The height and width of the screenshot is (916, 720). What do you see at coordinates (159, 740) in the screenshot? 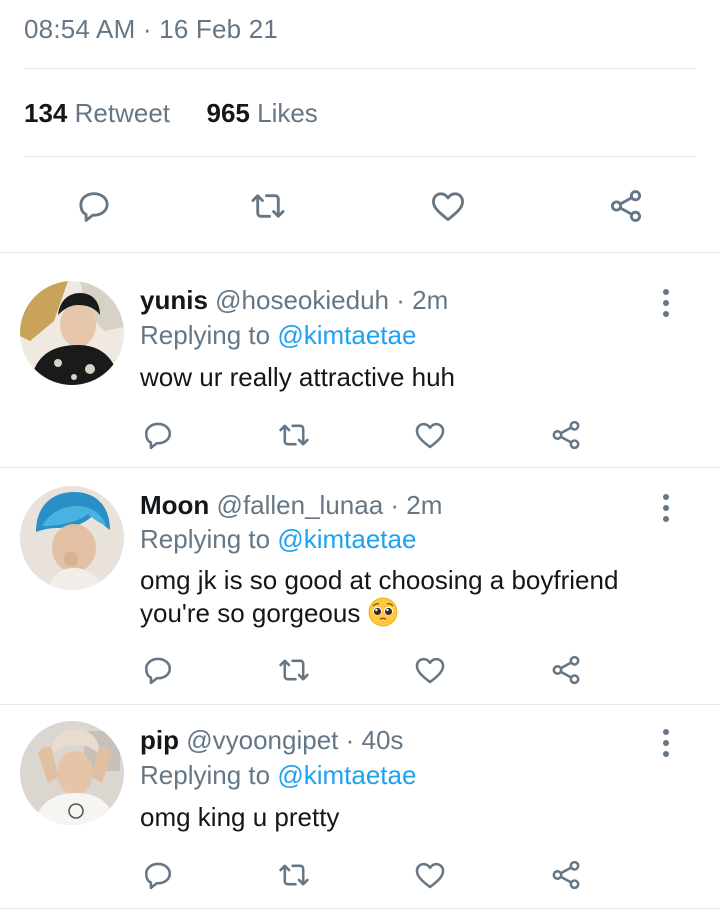
I see `display-name: pip` at bounding box center [159, 740].